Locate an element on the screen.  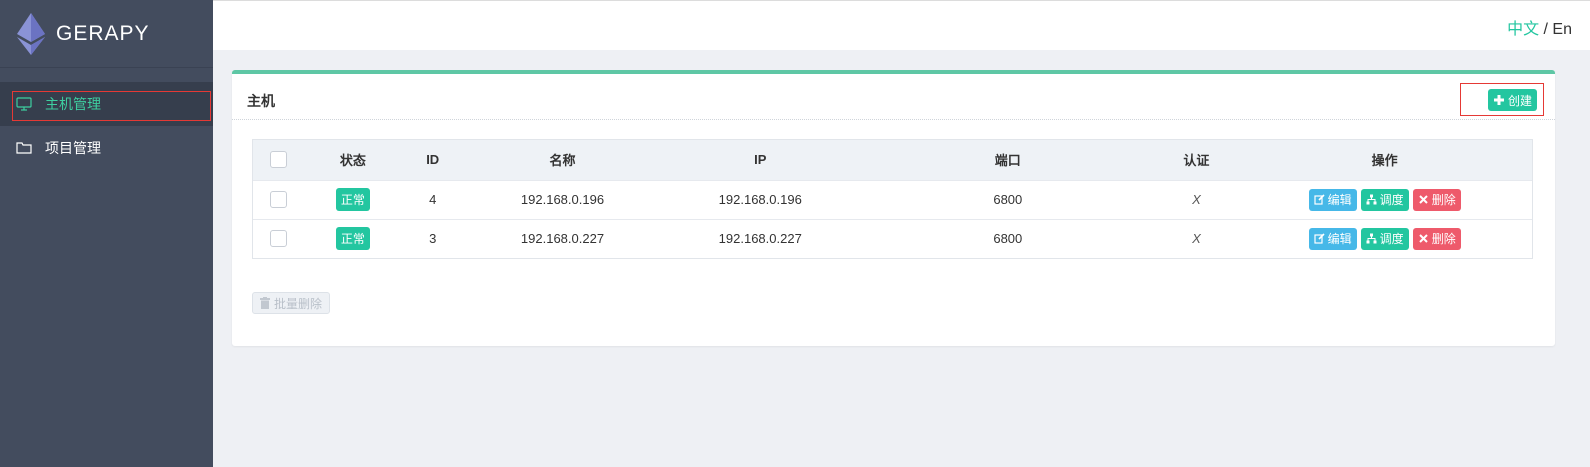
table-header-row: 状态 ID 名称 IP 端口 认证 操作 is located at coordinates (892, 160).